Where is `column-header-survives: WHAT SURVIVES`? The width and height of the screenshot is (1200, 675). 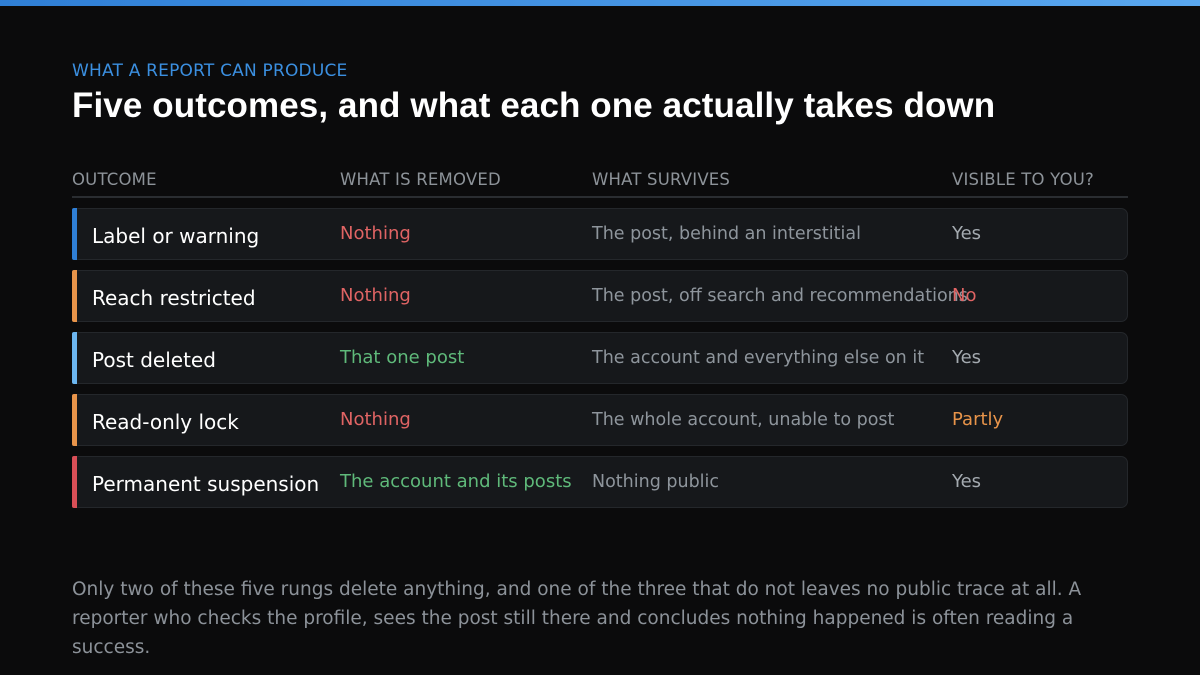
column-header-survives: WHAT SURVIVES is located at coordinates (661, 179).